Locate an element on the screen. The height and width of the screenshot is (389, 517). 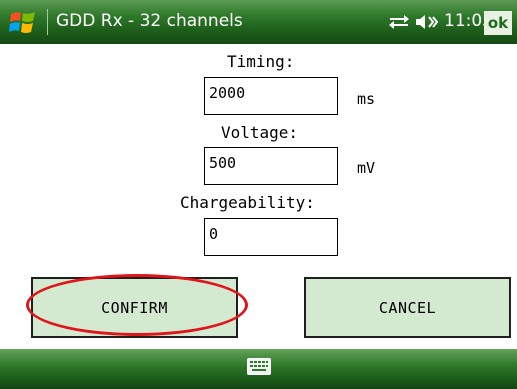
volume-icon is located at coordinates (426, 22).